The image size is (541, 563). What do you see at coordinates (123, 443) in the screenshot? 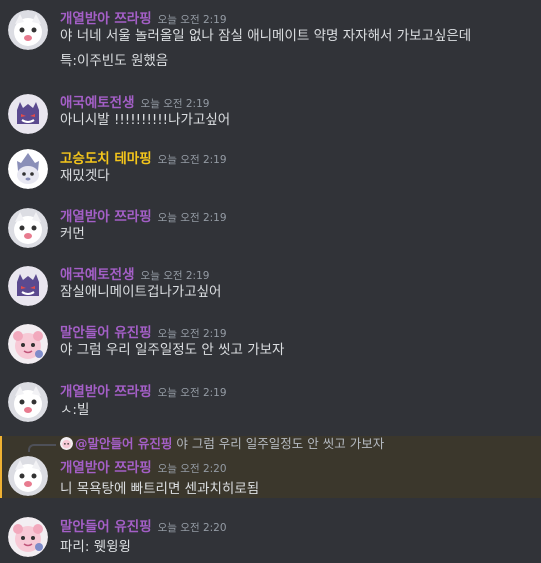
I see `reply-username: @말안들어 유진핑` at bounding box center [123, 443].